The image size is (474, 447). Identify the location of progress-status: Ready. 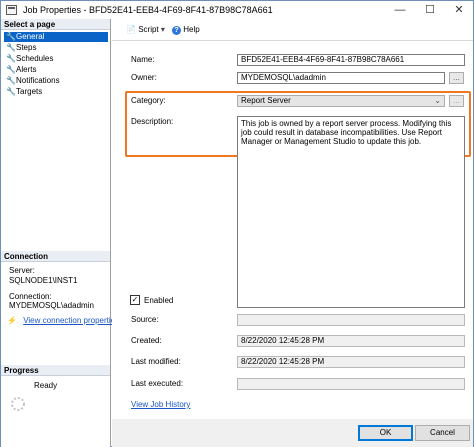
(46, 385).